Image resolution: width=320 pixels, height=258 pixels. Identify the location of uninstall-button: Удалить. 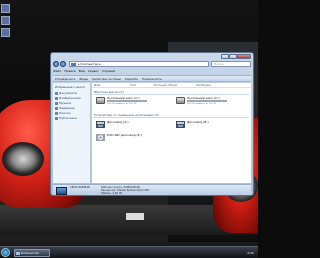
(131, 79).